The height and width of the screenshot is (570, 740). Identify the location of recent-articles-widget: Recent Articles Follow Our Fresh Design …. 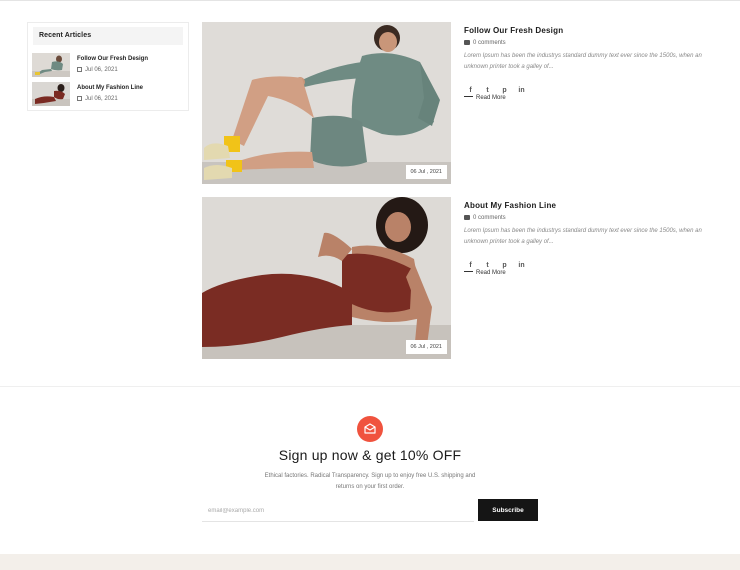
(108, 66).